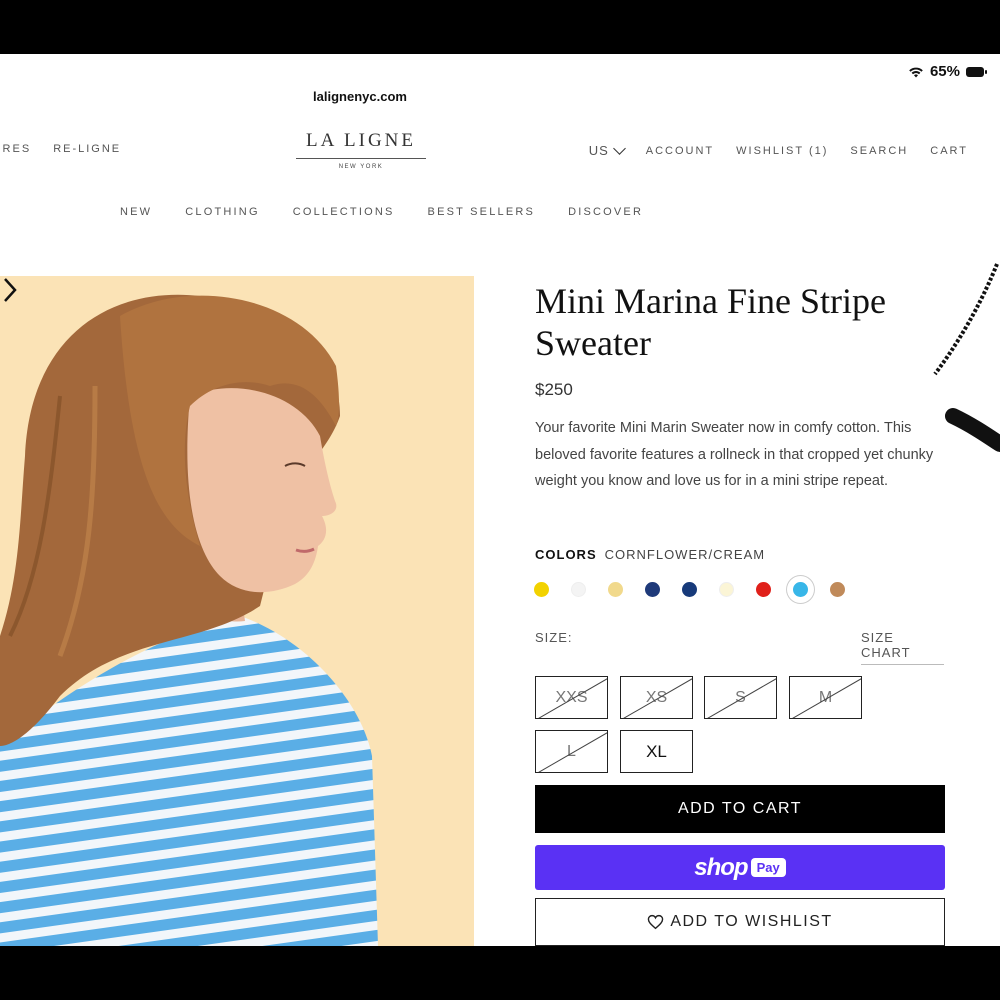 The height and width of the screenshot is (1000, 1000). Describe the element at coordinates (344, 212) in the screenshot. I see `nav-collections: COLLECTIONS` at that location.